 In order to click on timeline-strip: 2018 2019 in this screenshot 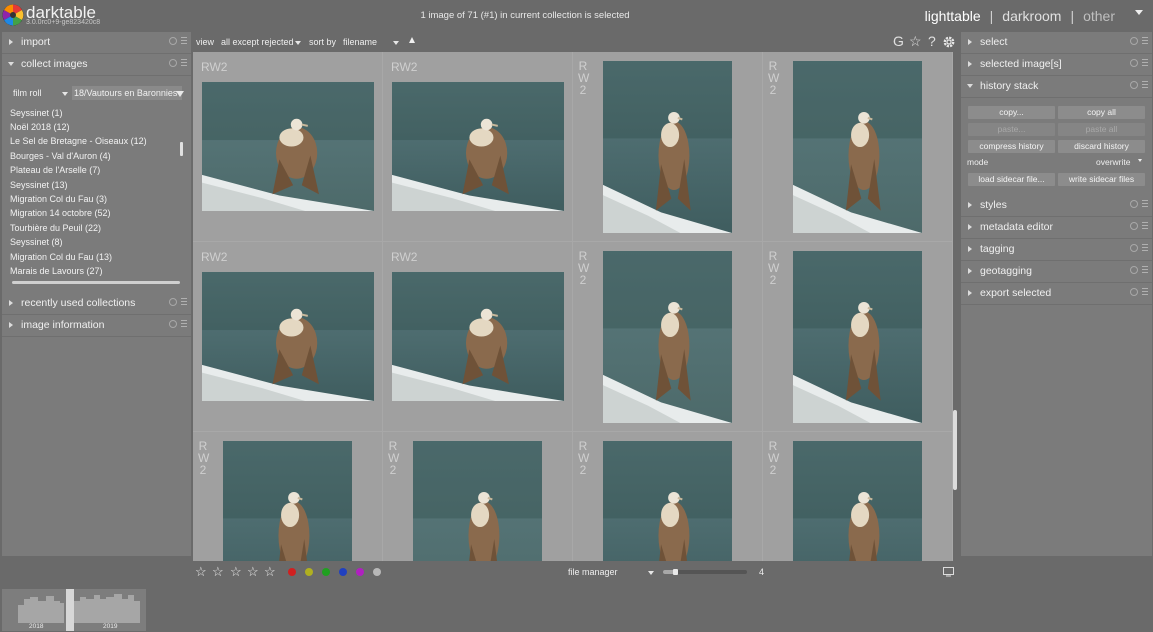, I will do `click(74, 610)`.